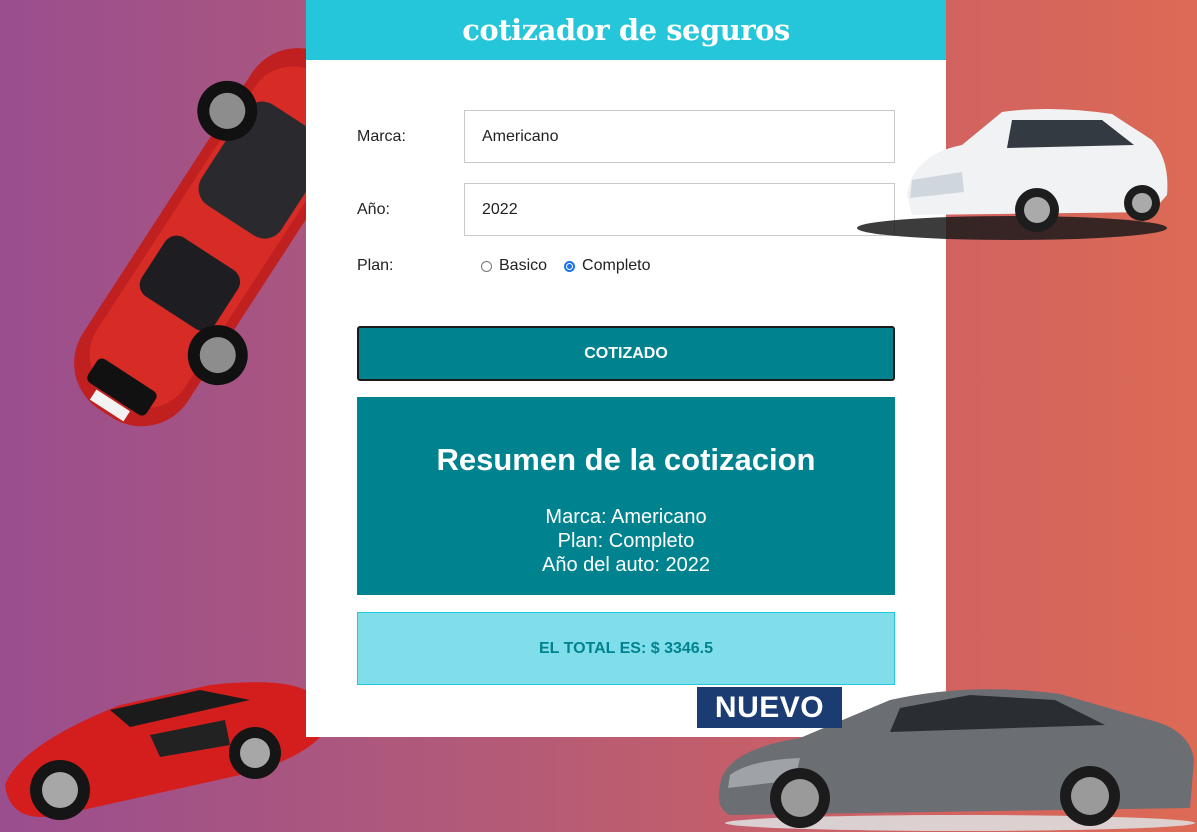 The image size is (1197, 832). What do you see at coordinates (163, 751) in the screenshot?
I see `red-sports-car-image` at bounding box center [163, 751].